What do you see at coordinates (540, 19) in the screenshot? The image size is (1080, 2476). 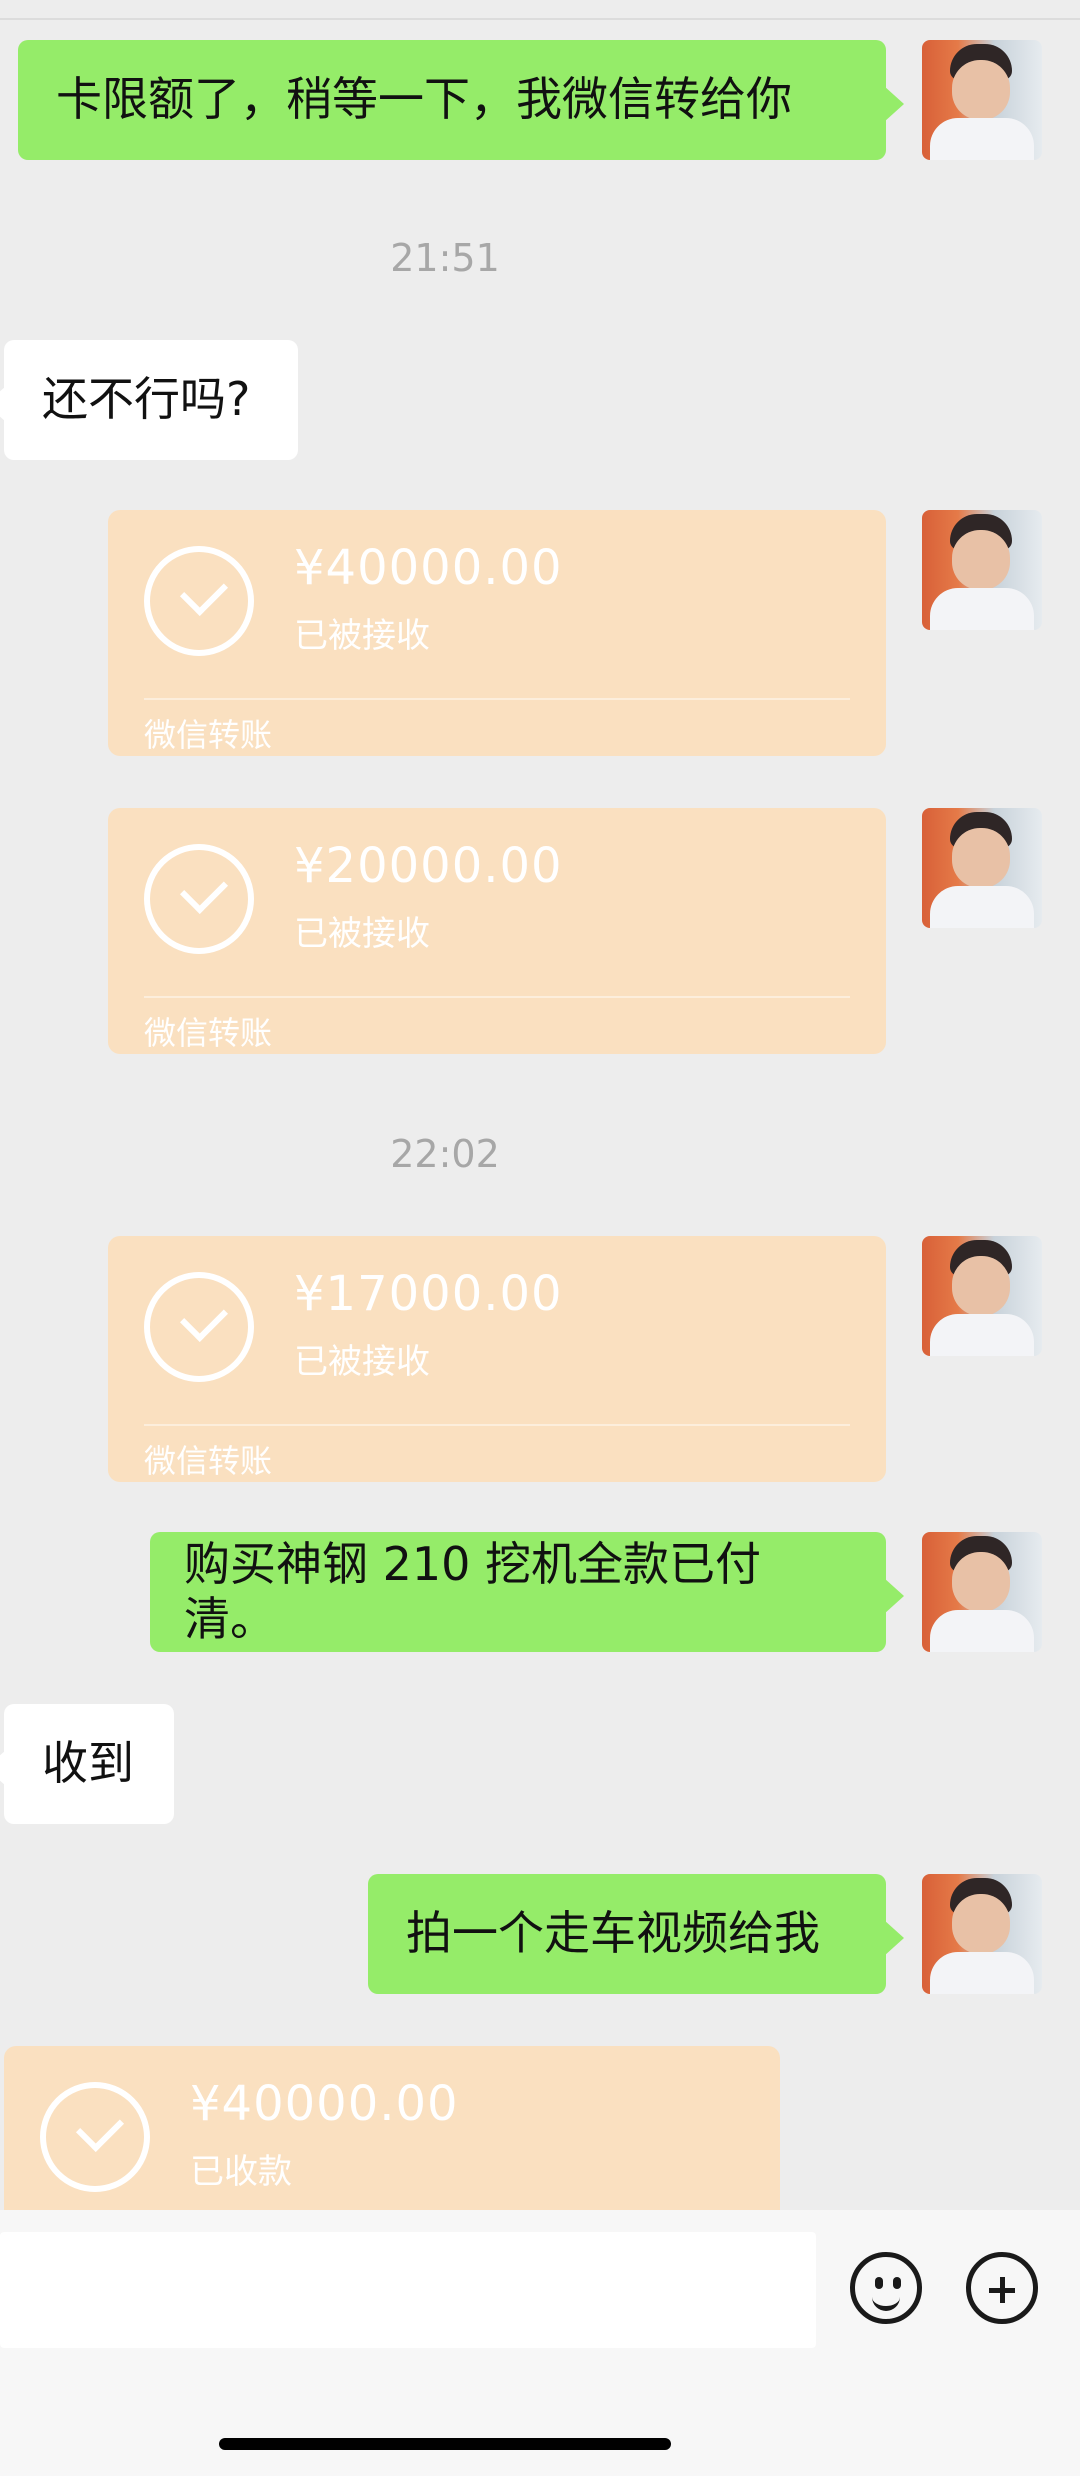 I see `top-divider` at bounding box center [540, 19].